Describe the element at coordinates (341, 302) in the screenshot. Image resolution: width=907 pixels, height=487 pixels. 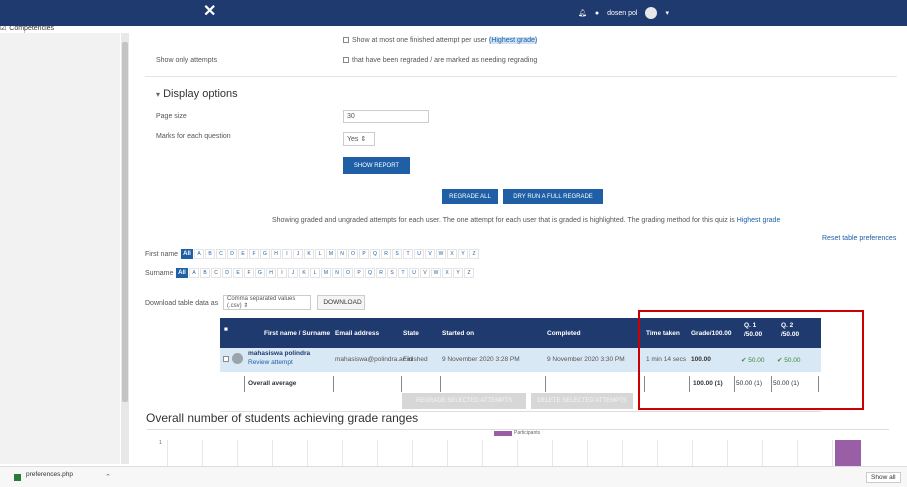
I see `download-button: DOWNLOAD` at that location.